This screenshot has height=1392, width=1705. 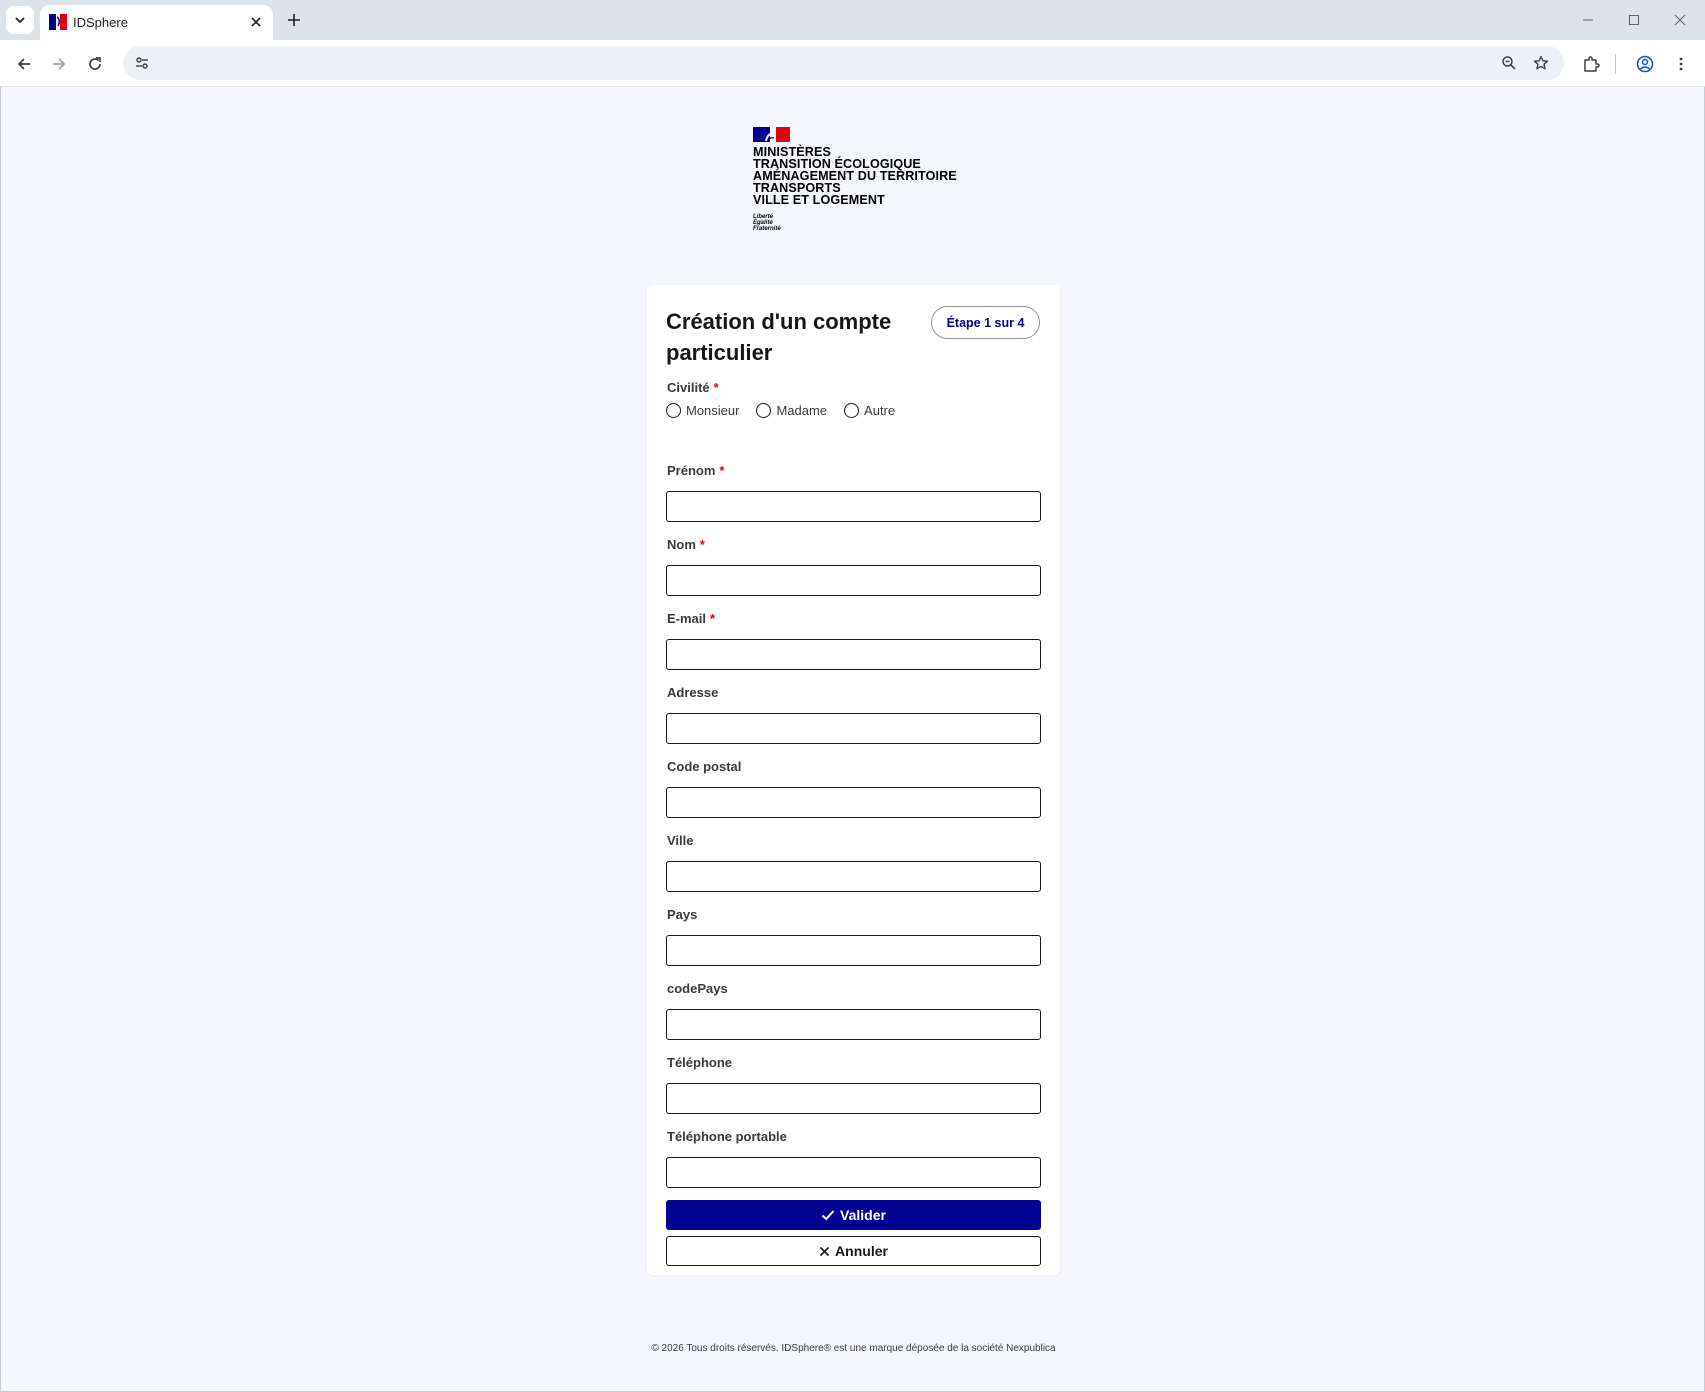 I want to click on radio-monsieur: Monsieur, so click(x=703, y=410).